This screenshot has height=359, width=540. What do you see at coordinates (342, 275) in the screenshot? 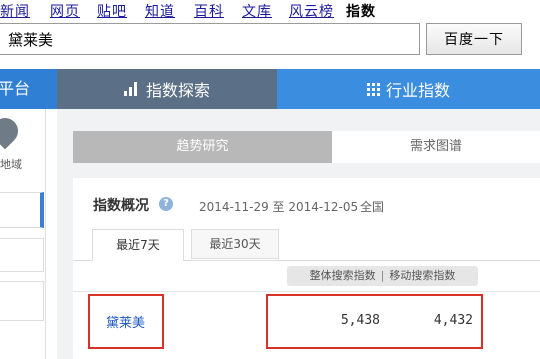
I see `column-header-overall: 整体搜索指数` at bounding box center [342, 275].